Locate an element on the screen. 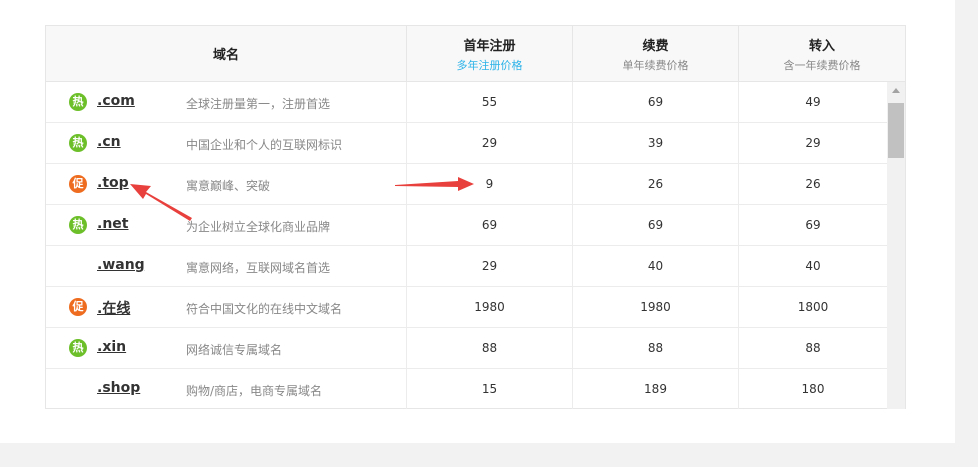 This screenshot has height=467, width=978. domain-cell: .shop 购物/商店，电商专属域名 is located at coordinates (226, 389).